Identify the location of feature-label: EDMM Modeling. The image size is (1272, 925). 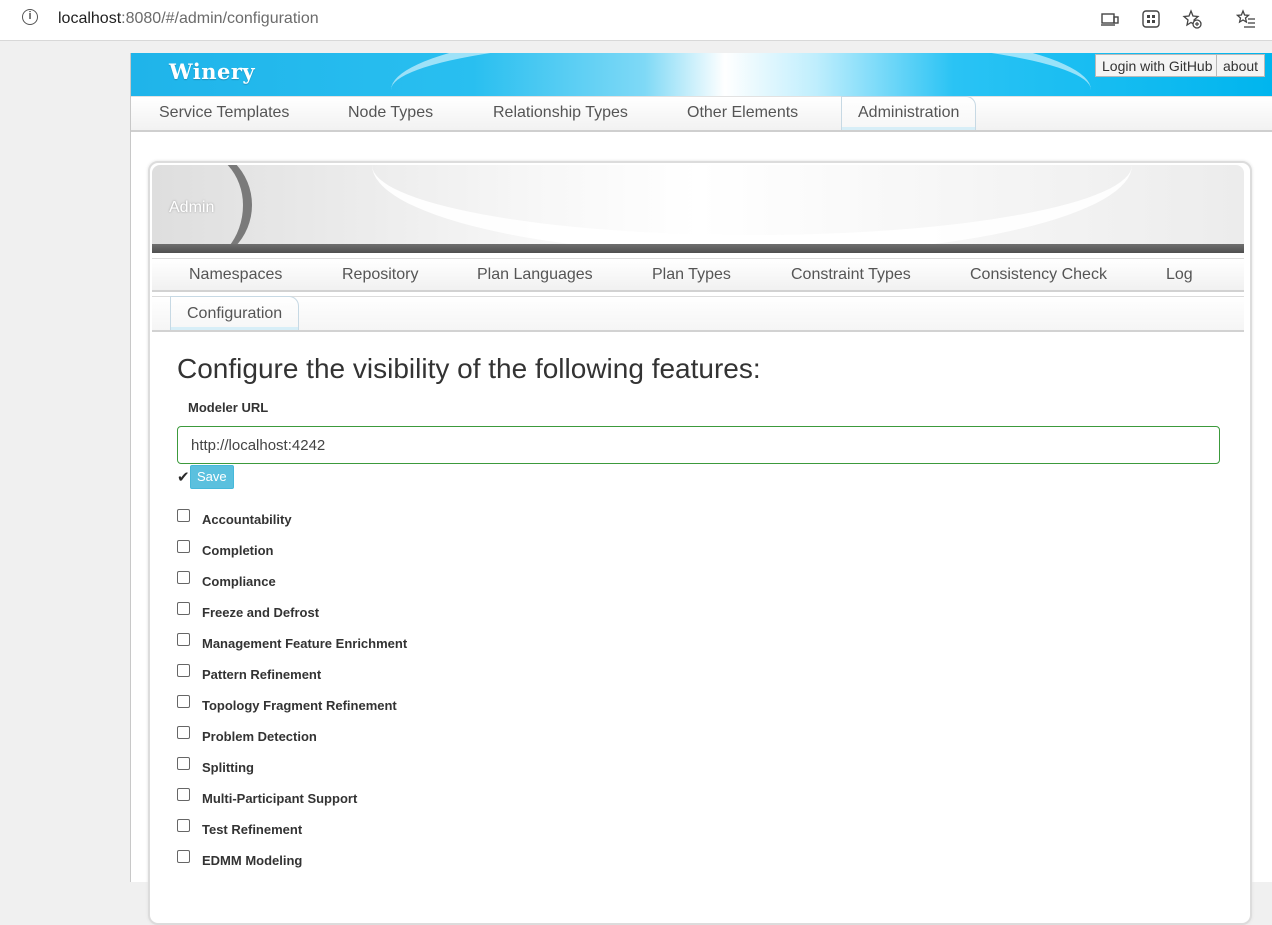
(252, 860).